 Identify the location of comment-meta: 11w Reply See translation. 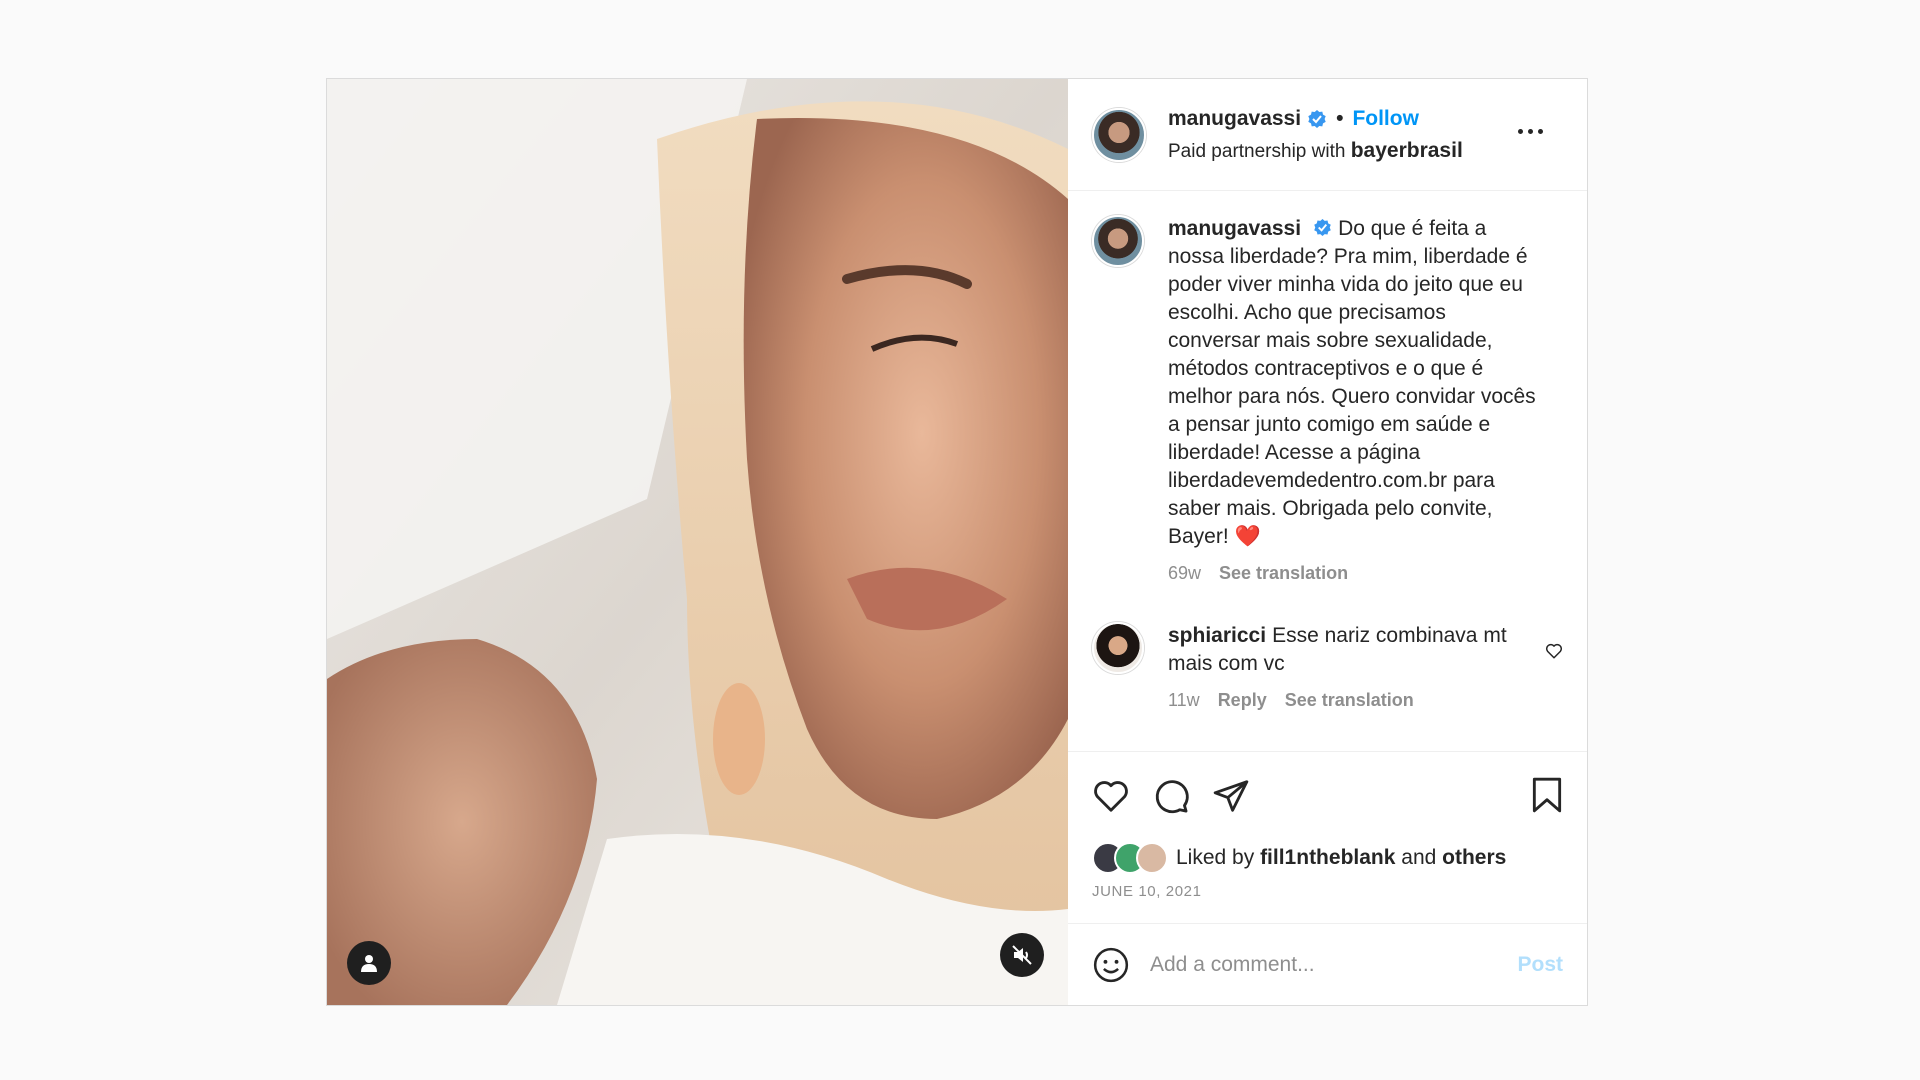
(1353, 700).